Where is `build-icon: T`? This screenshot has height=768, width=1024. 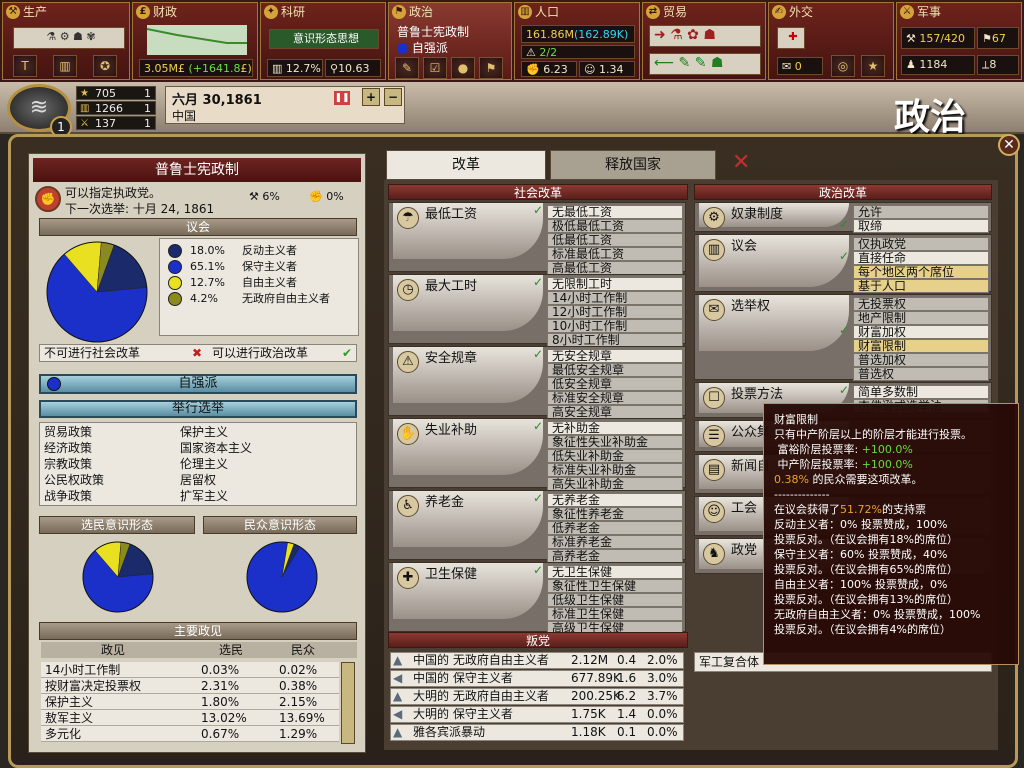
build-icon: T is located at coordinates (25, 66).